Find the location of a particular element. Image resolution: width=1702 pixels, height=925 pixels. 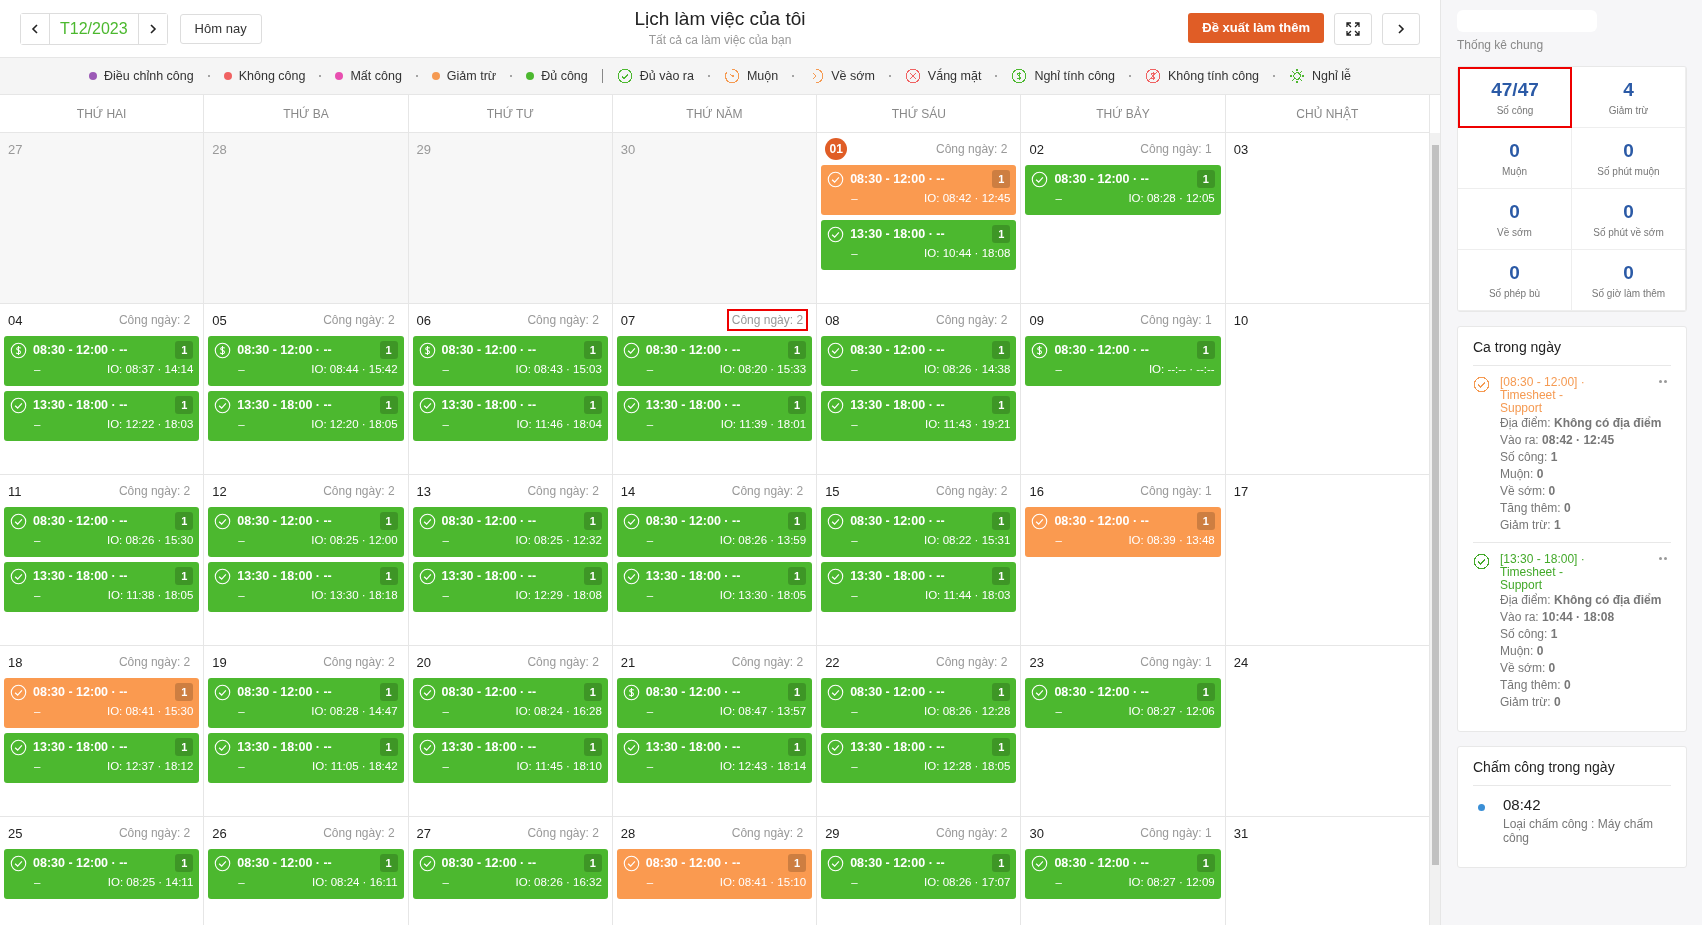

day-cell: 29 is located at coordinates (510, 218).